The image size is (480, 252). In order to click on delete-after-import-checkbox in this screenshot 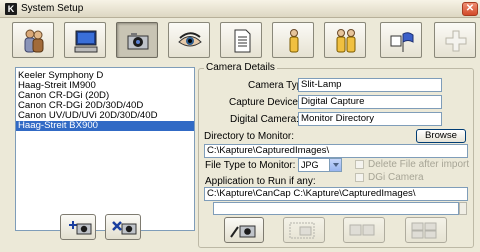, I will do `click(359, 164)`.